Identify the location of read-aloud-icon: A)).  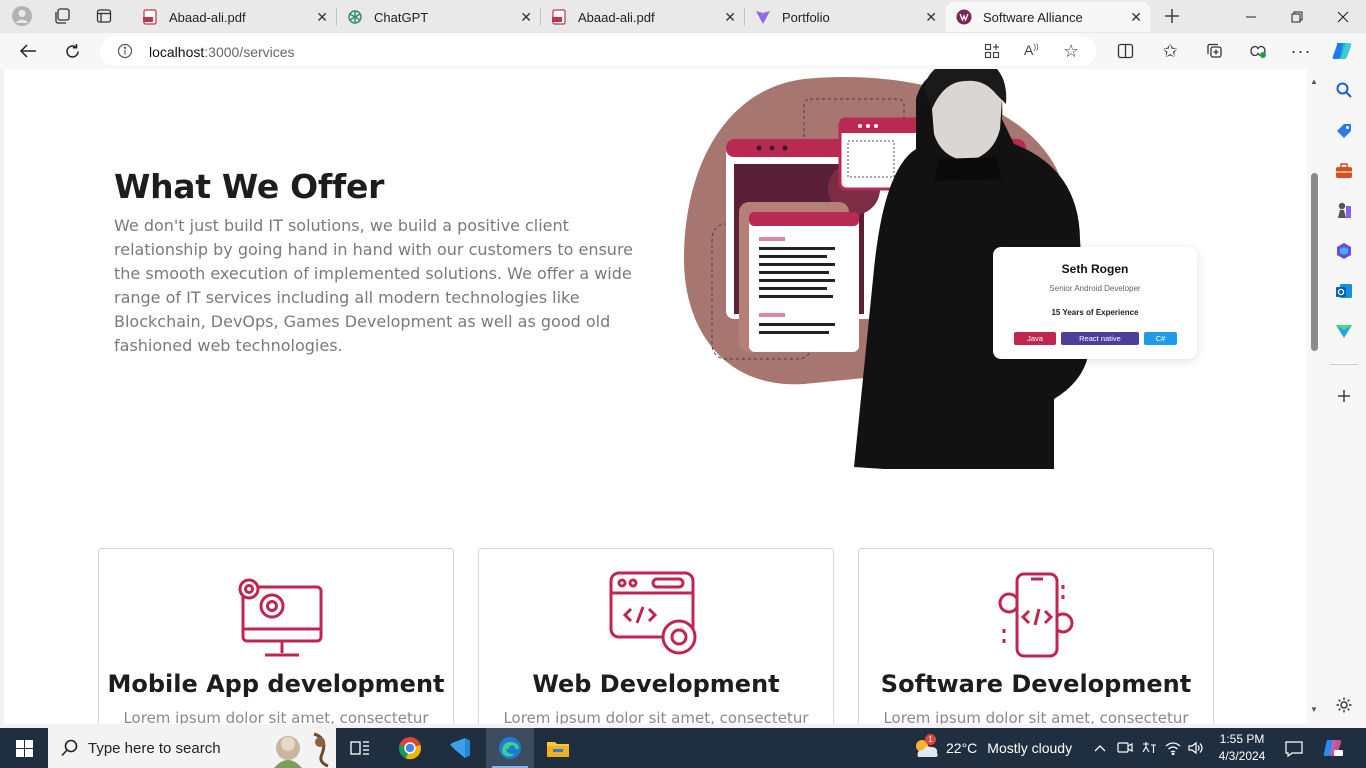
(1031, 50).